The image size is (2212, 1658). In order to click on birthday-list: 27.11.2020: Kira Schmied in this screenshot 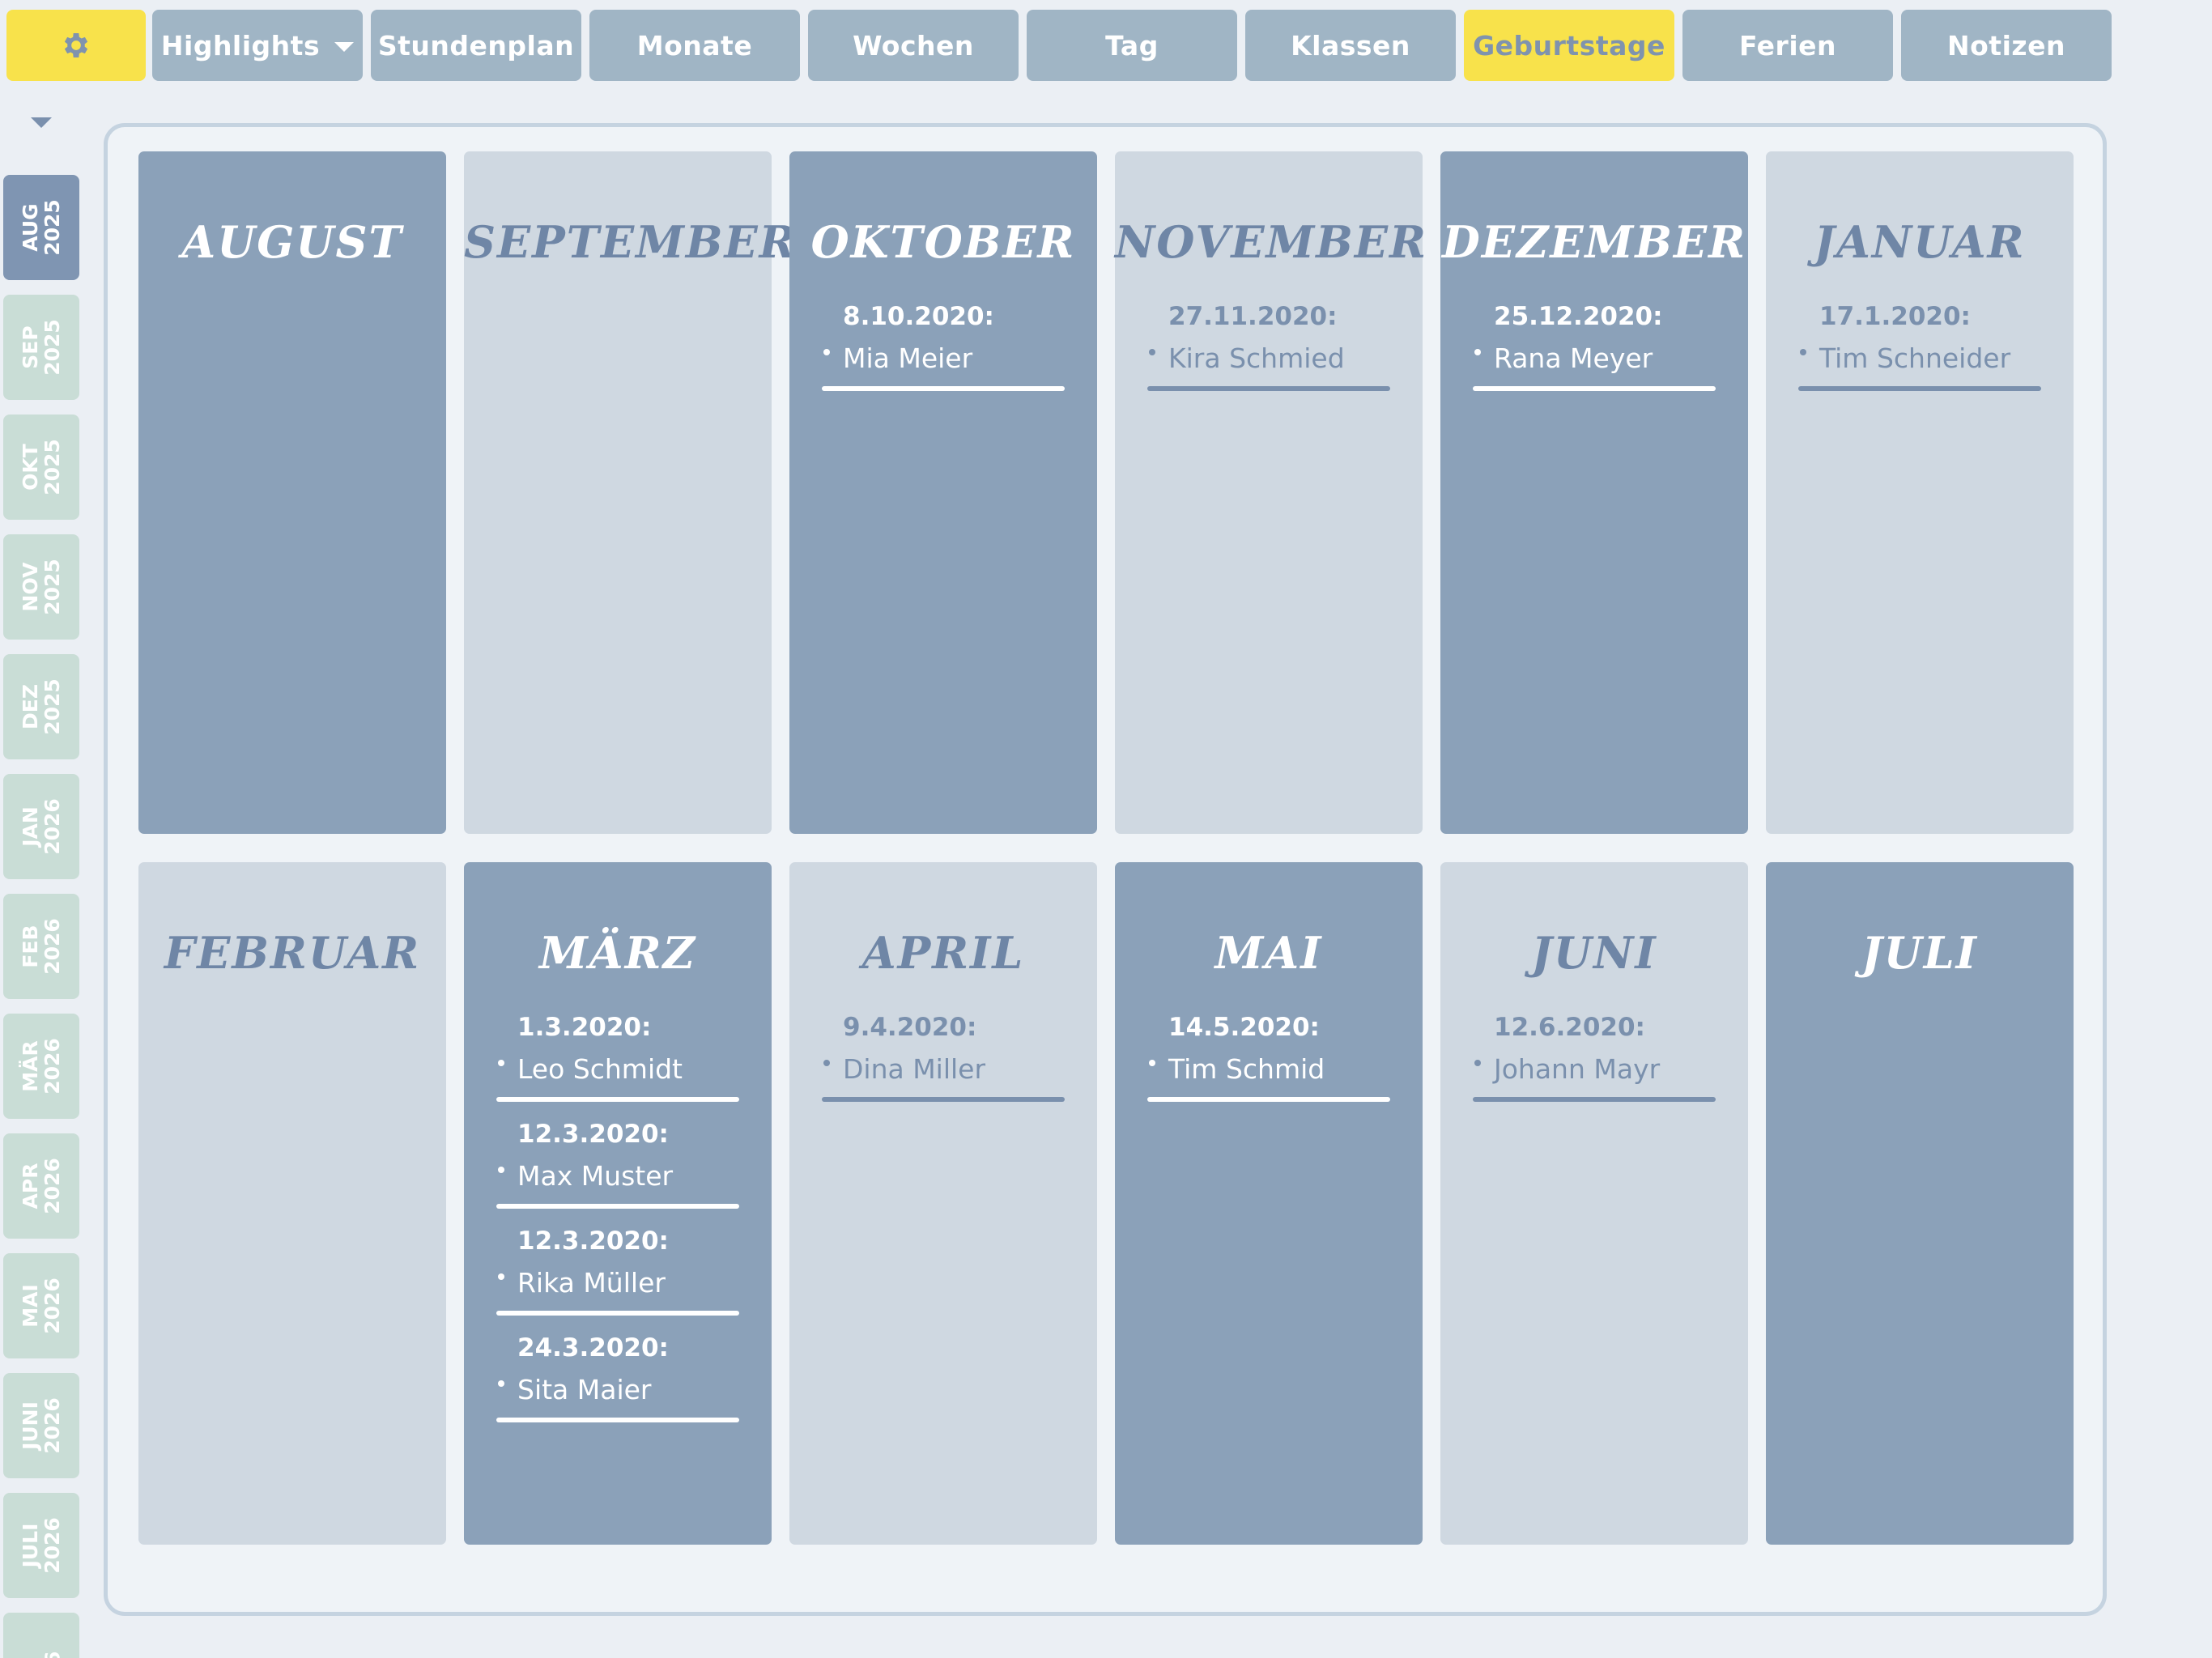, I will do `click(1269, 348)`.